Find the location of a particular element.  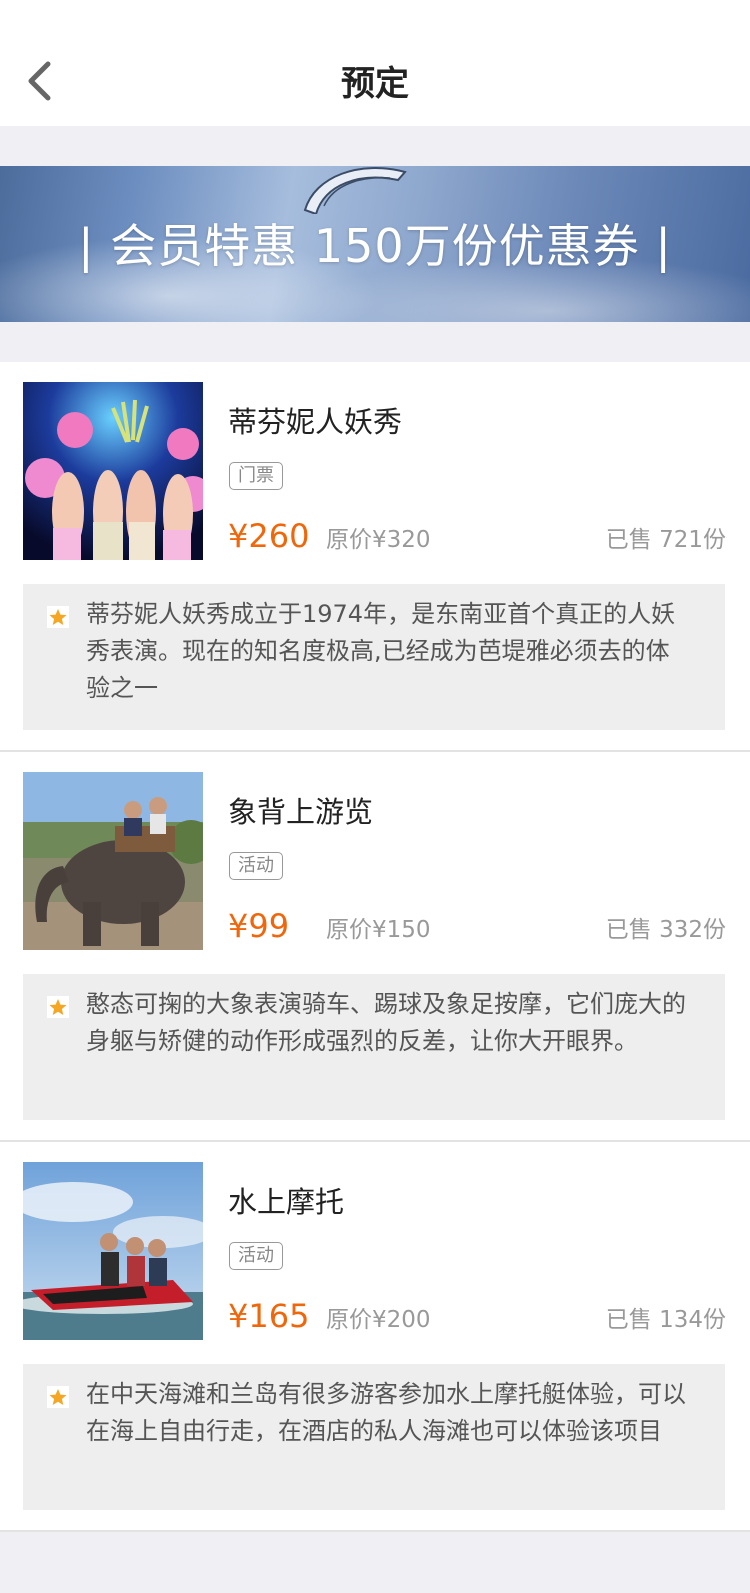

sold-count: 已售 134份 is located at coordinates (665, 1320).